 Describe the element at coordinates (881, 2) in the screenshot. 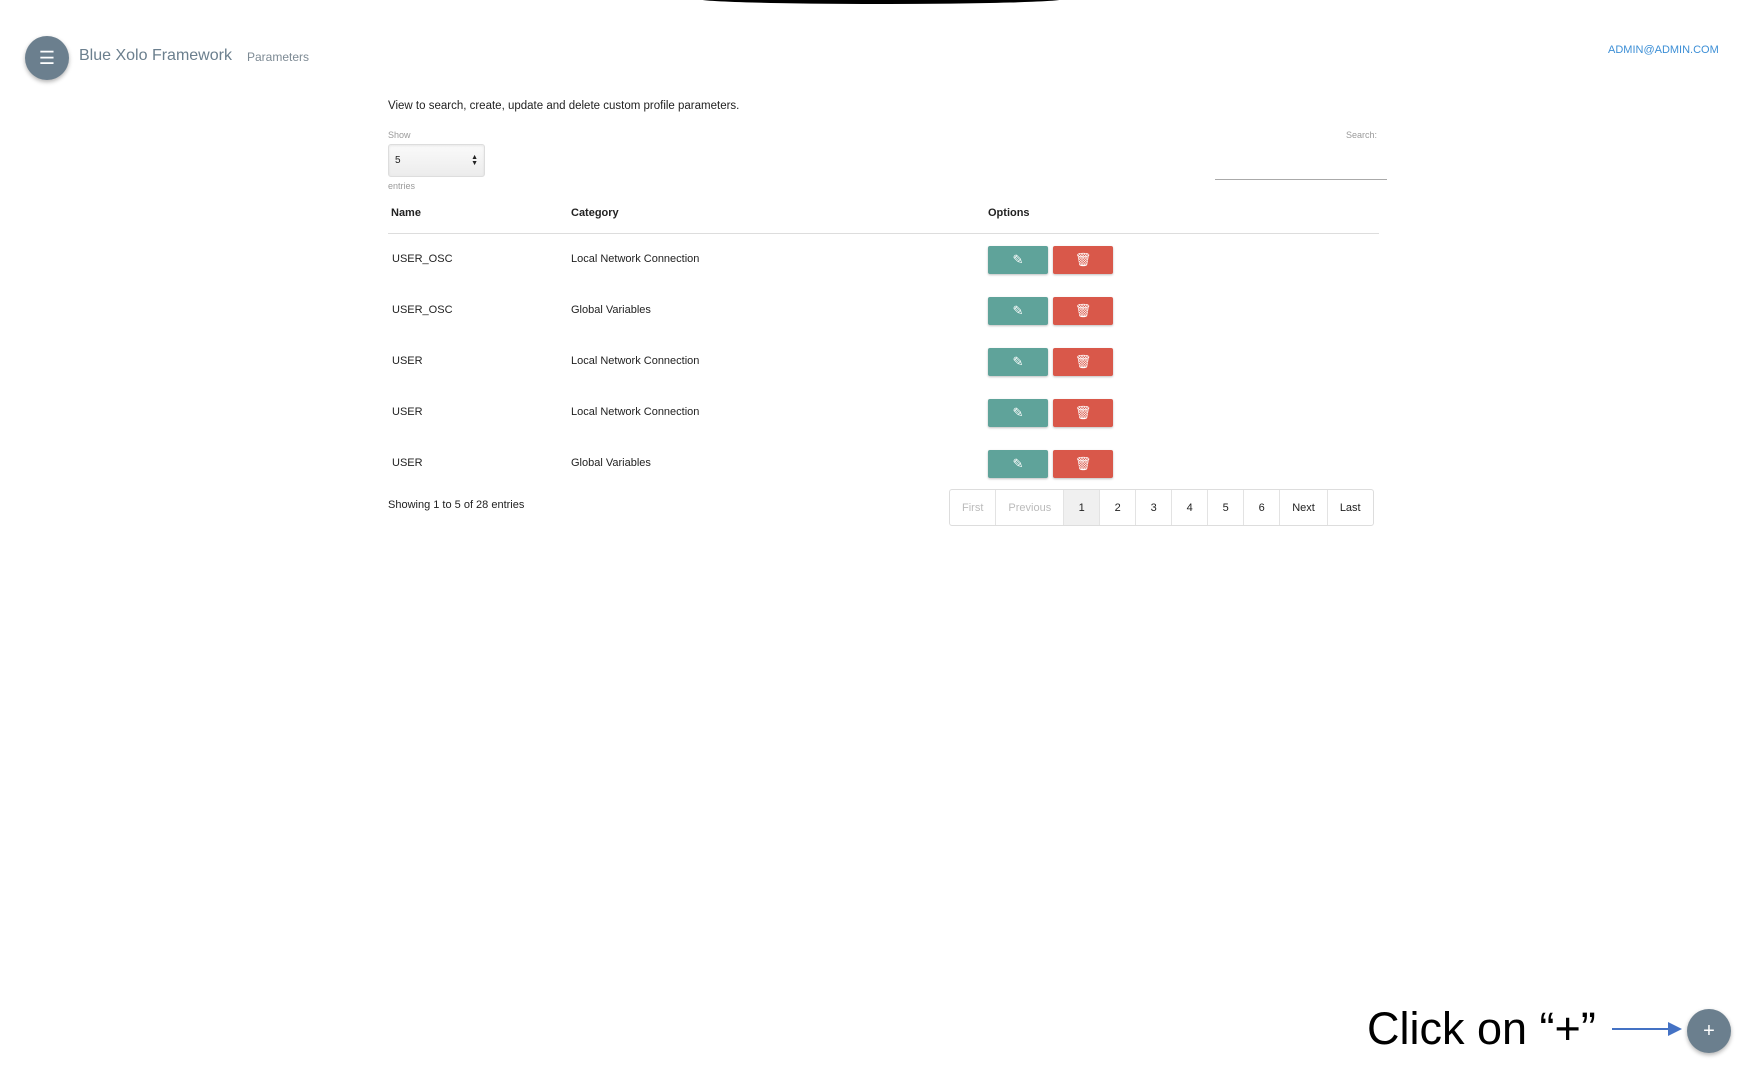

I see `top-edge-decoration` at that location.